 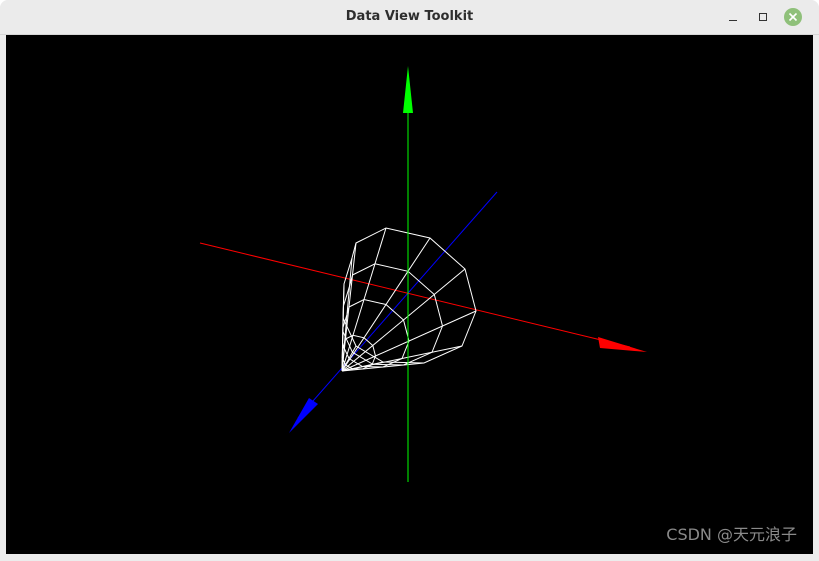 I want to click on cone-mesh, so click(x=409, y=299).